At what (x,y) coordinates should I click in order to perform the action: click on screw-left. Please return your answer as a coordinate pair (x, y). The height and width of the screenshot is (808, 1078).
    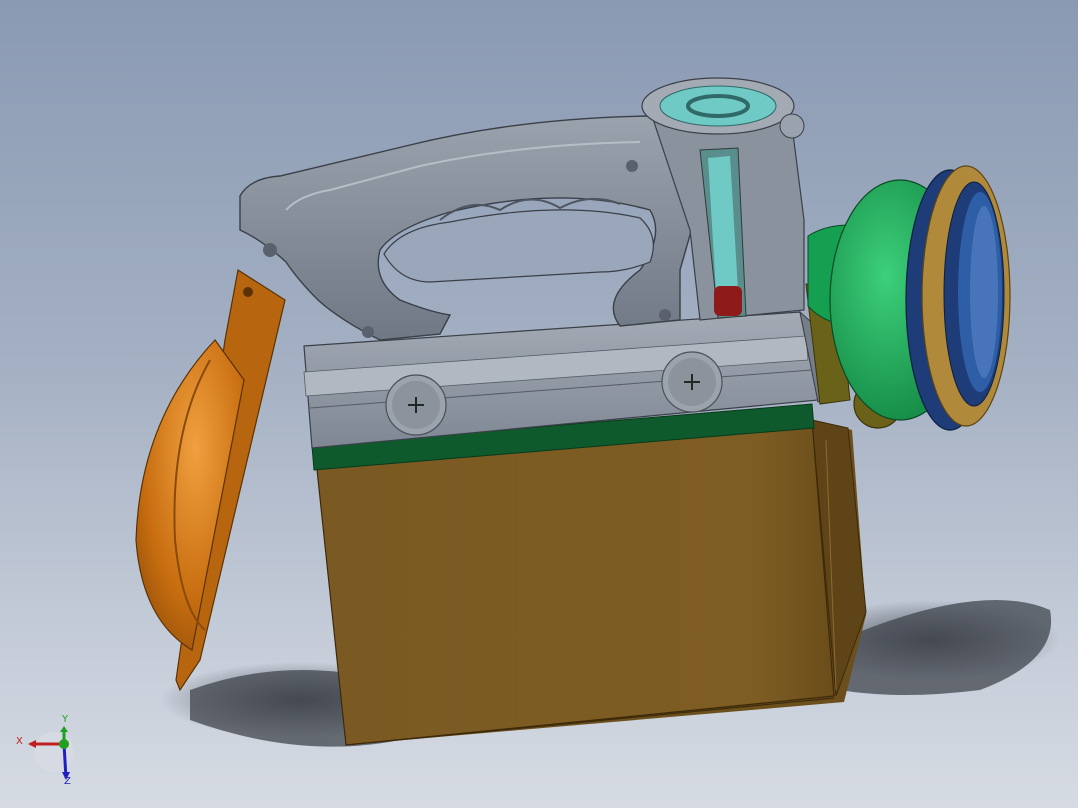
    Looking at the image, I should click on (416, 405).